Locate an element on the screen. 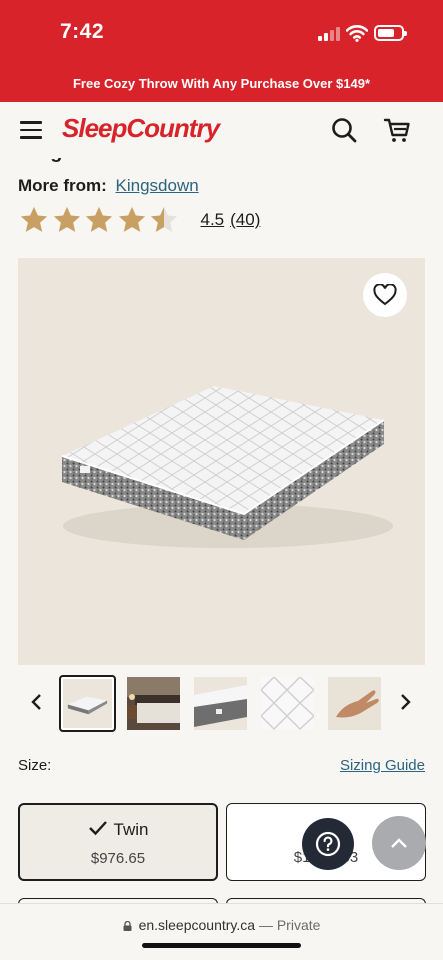 The height and width of the screenshot is (960, 443). product-rating: 4.5 (40) is located at coordinates (139, 220).